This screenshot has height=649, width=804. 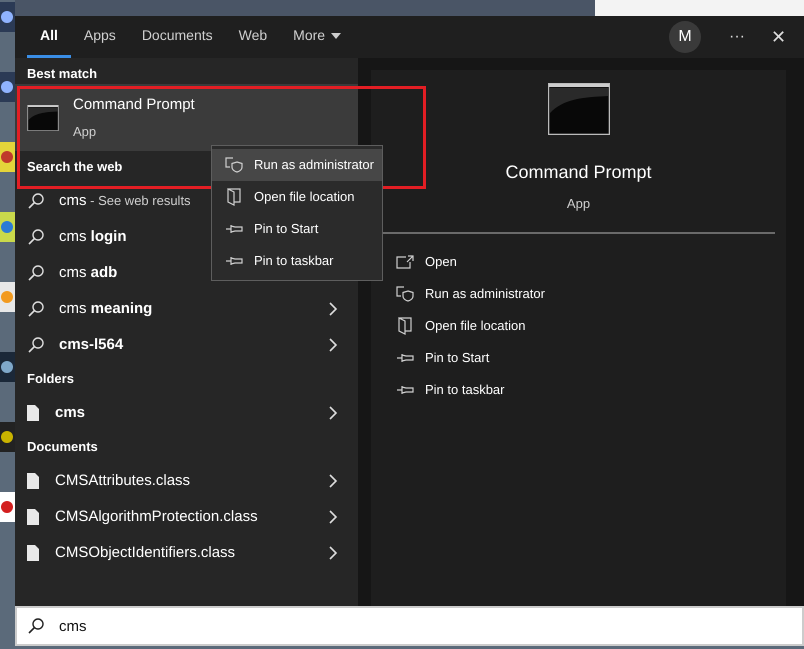 What do you see at coordinates (409, 626) in the screenshot?
I see `search-field: cms` at bounding box center [409, 626].